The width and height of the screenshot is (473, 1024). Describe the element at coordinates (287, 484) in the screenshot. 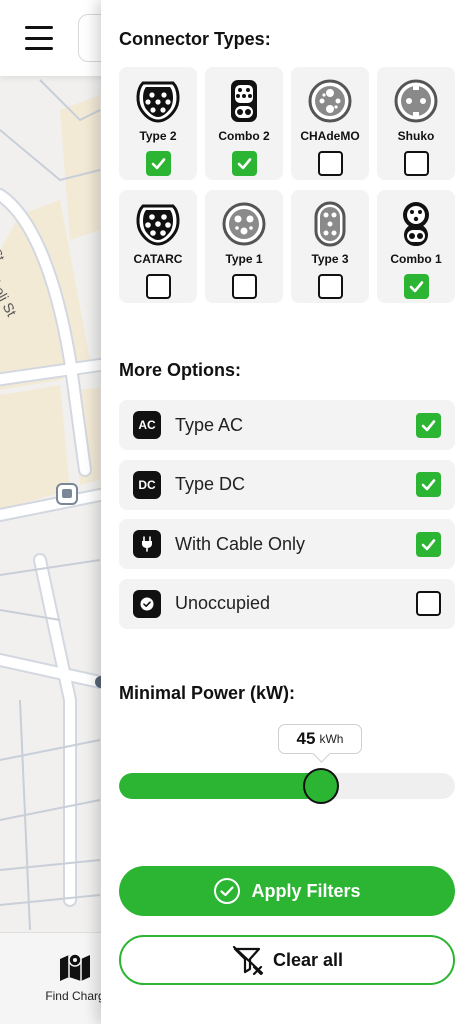

I see `option-type-dc: DC Type DC` at that location.